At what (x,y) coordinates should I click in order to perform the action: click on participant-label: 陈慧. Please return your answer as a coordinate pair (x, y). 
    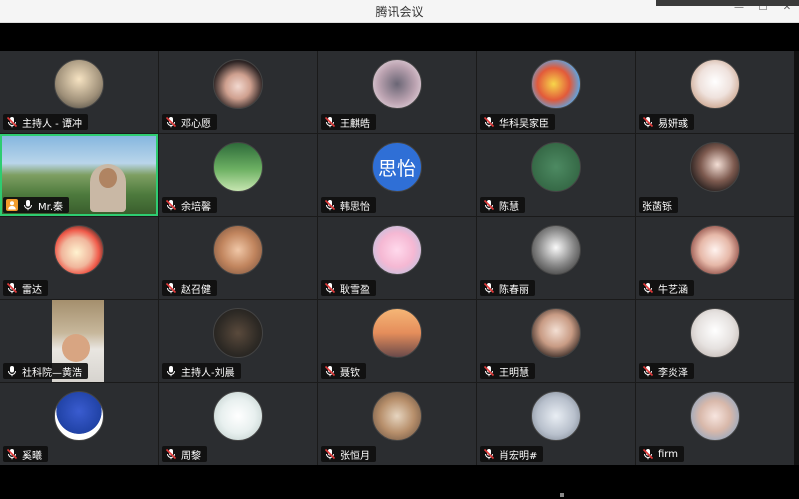
    Looking at the image, I should click on (502, 205).